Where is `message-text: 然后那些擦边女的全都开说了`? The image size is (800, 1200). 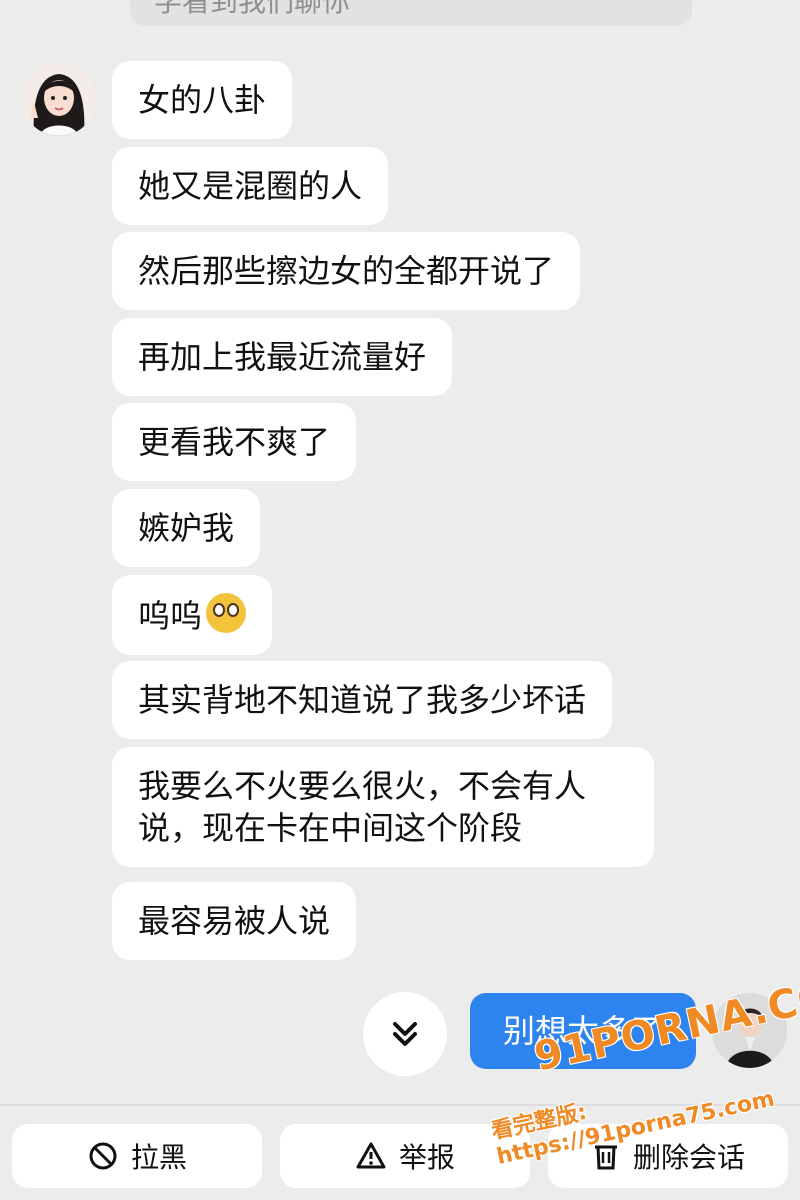
message-text: 然后那些擦边女的全都开说了 is located at coordinates (346, 271).